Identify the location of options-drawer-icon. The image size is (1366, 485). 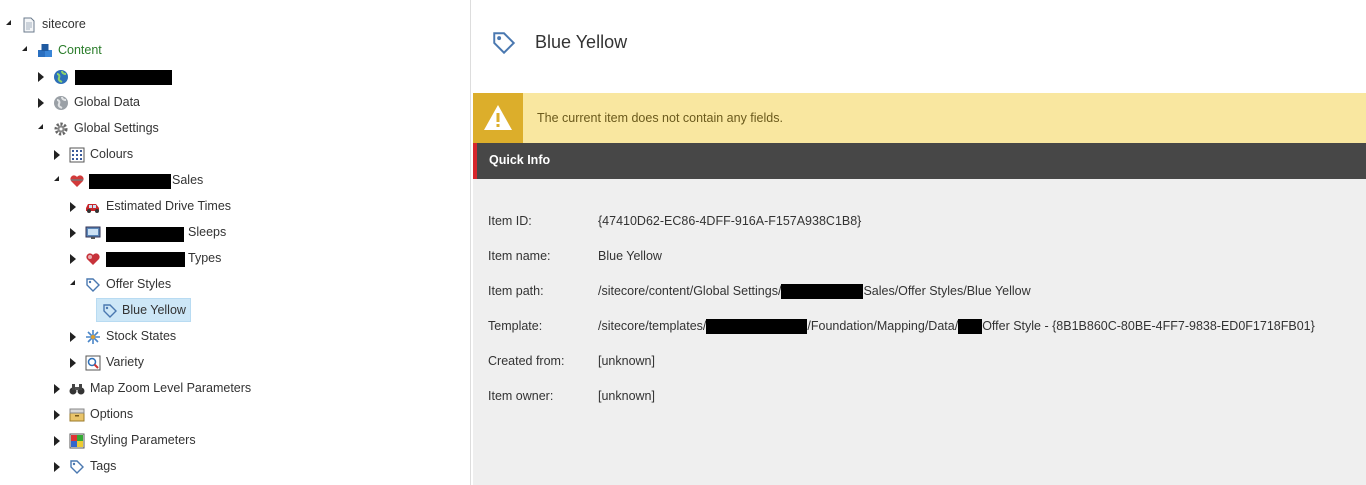
(77, 415).